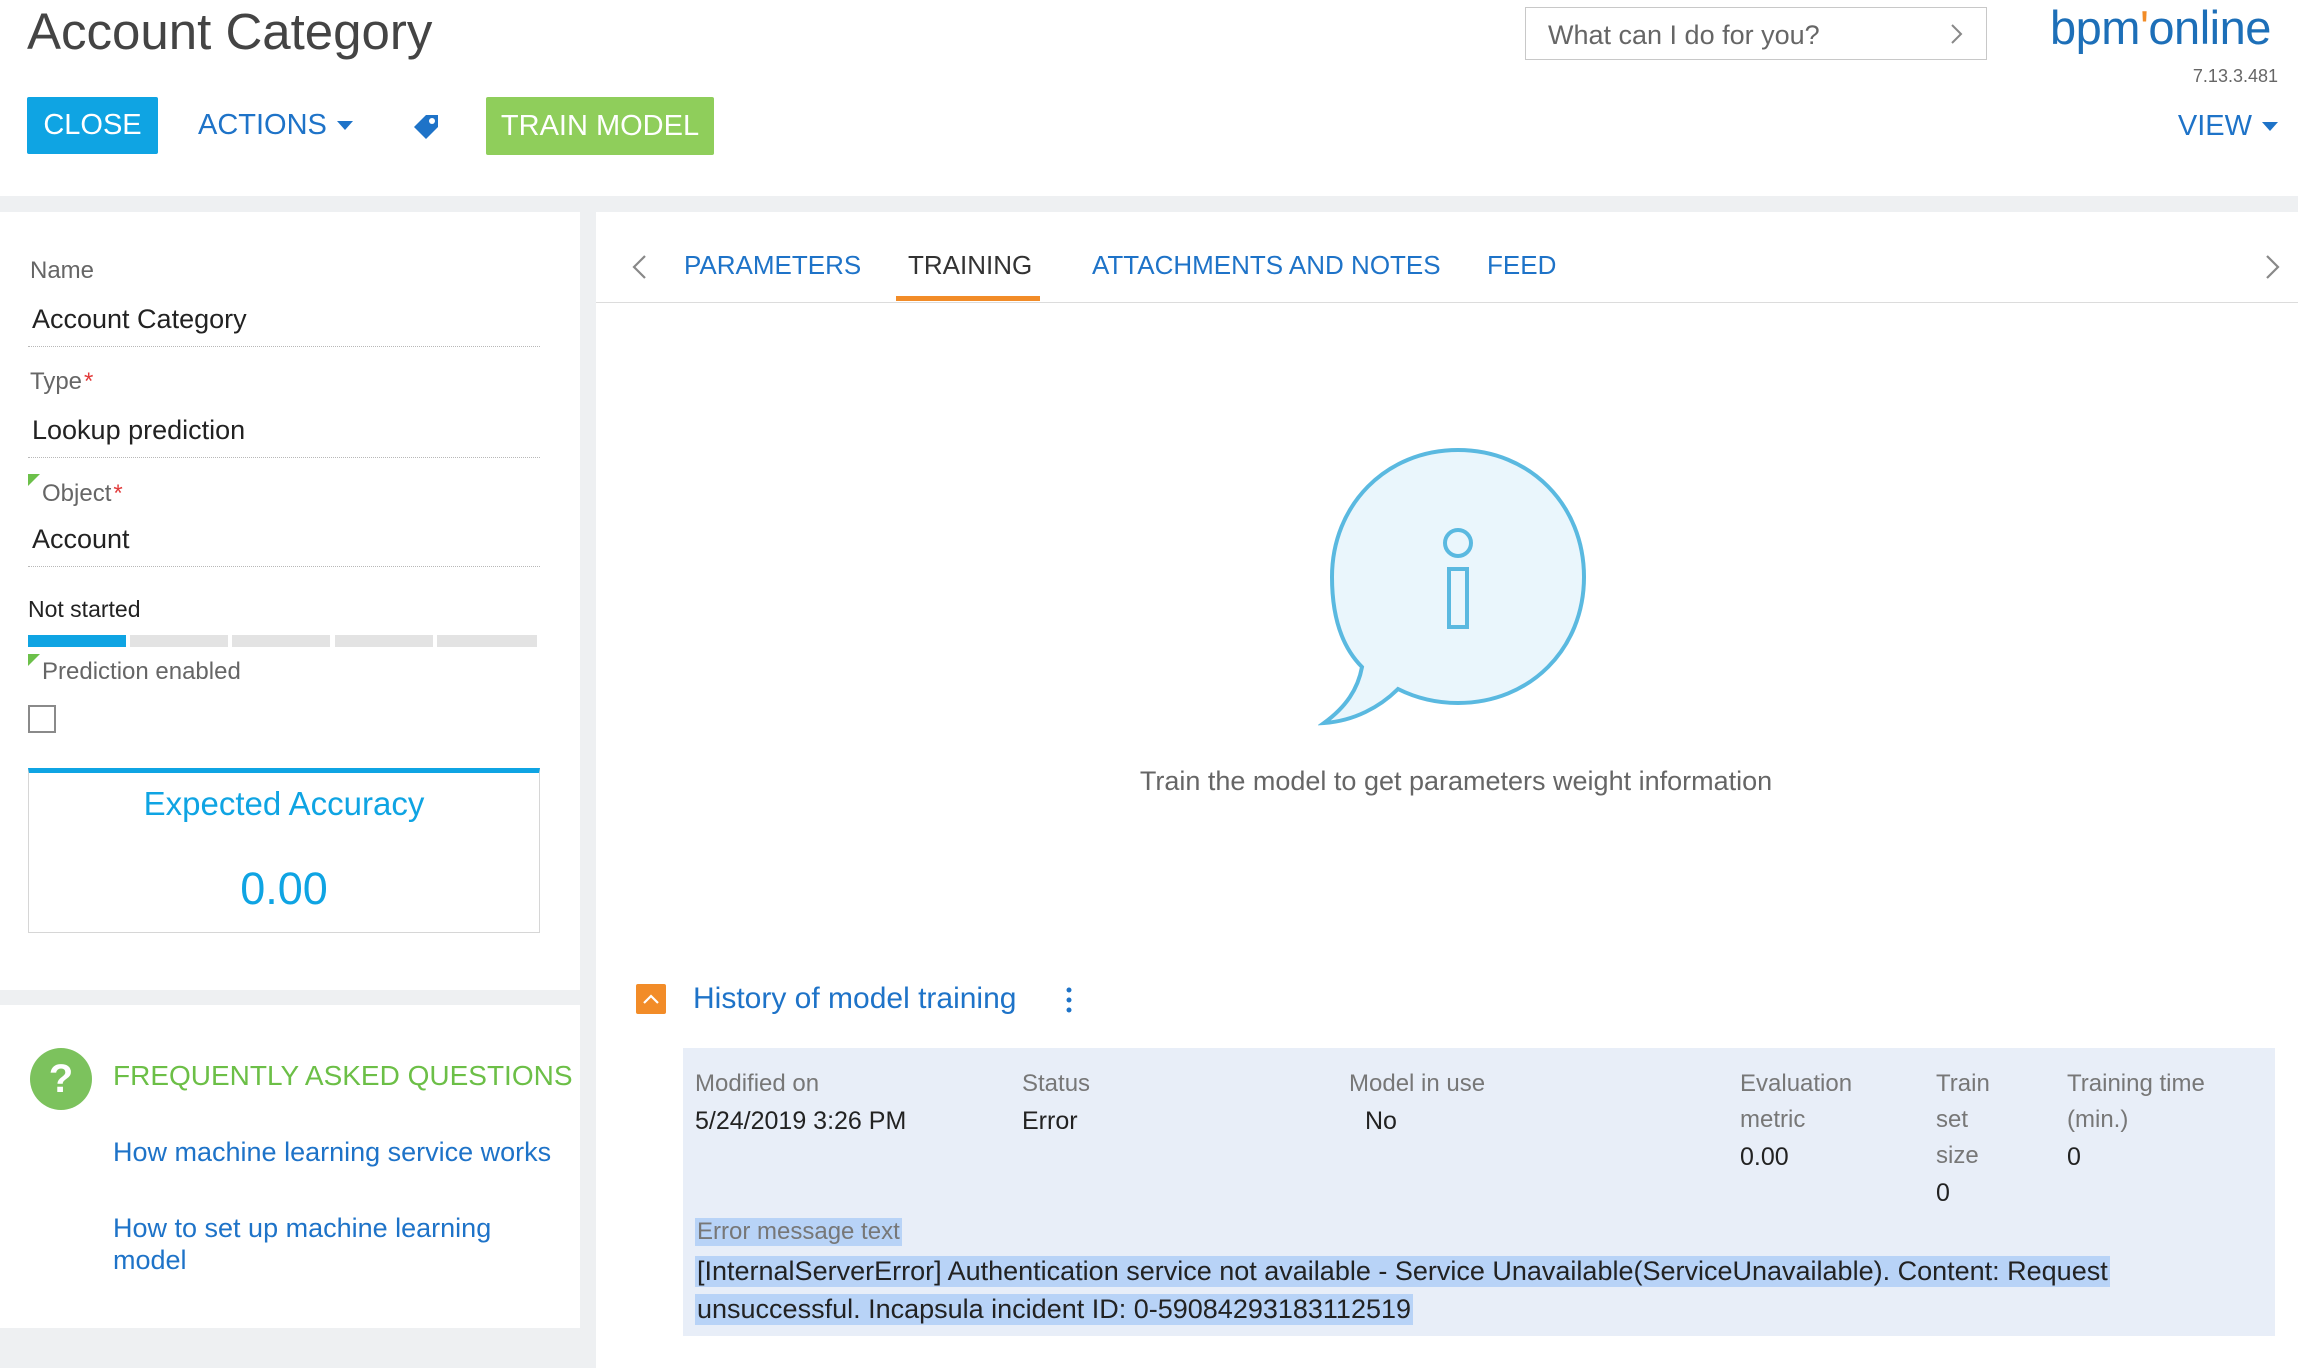 The width and height of the screenshot is (2298, 1368). What do you see at coordinates (284, 850) in the screenshot?
I see `expected-accuracy-widget: Expected Accuracy 0.00` at bounding box center [284, 850].